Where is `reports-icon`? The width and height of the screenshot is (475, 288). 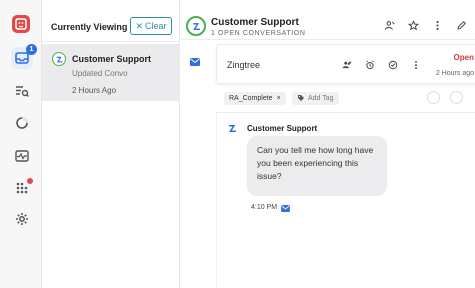
reports-icon is located at coordinates (22, 123).